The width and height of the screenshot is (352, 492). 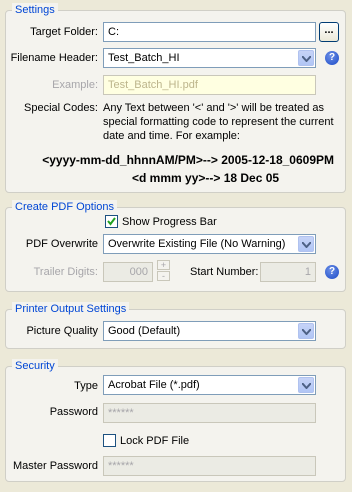 What do you see at coordinates (54, 58) in the screenshot?
I see `filename-header-label: Filename Header:` at bounding box center [54, 58].